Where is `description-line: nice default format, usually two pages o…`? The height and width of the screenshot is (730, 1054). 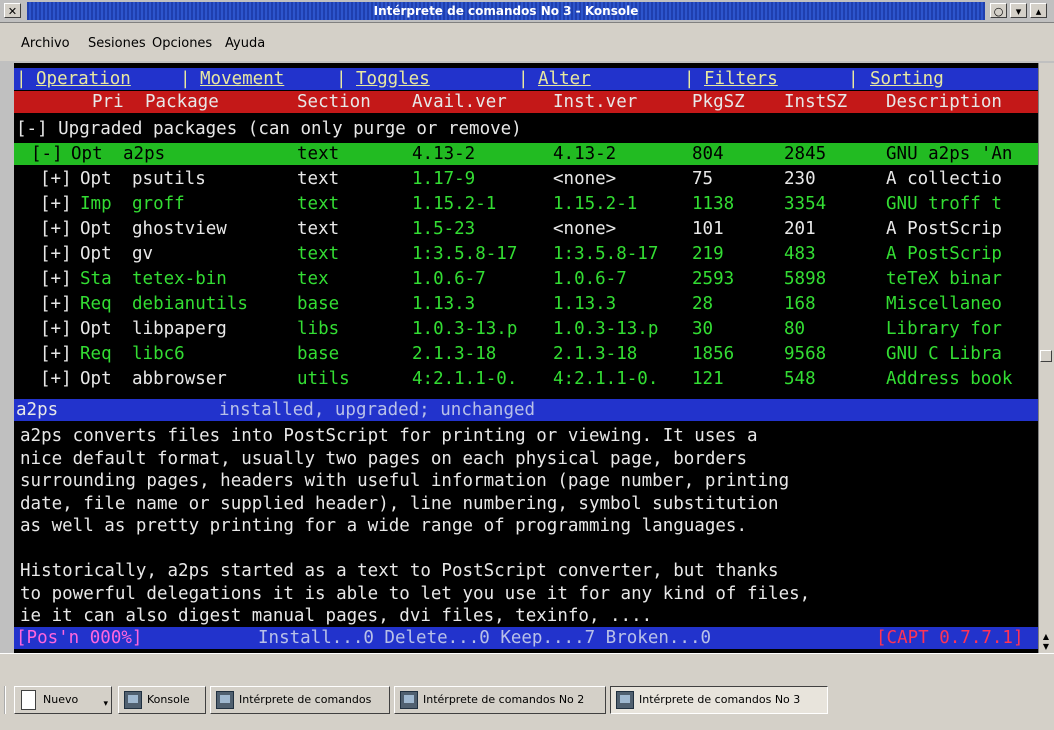
description-line: nice default format, usually two pages o… is located at coordinates (383, 458).